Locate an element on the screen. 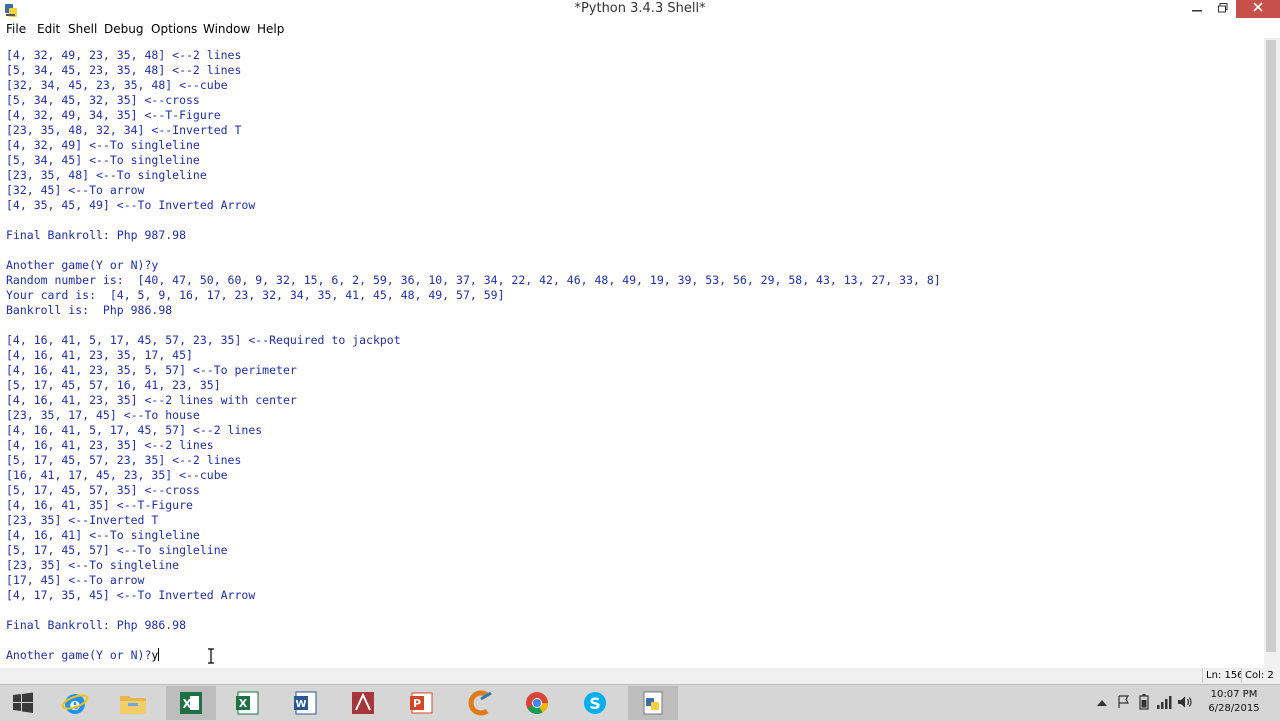 Image resolution: width=1280 pixels, height=721 pixels. network-icon is located at coordinates (1164, 703).